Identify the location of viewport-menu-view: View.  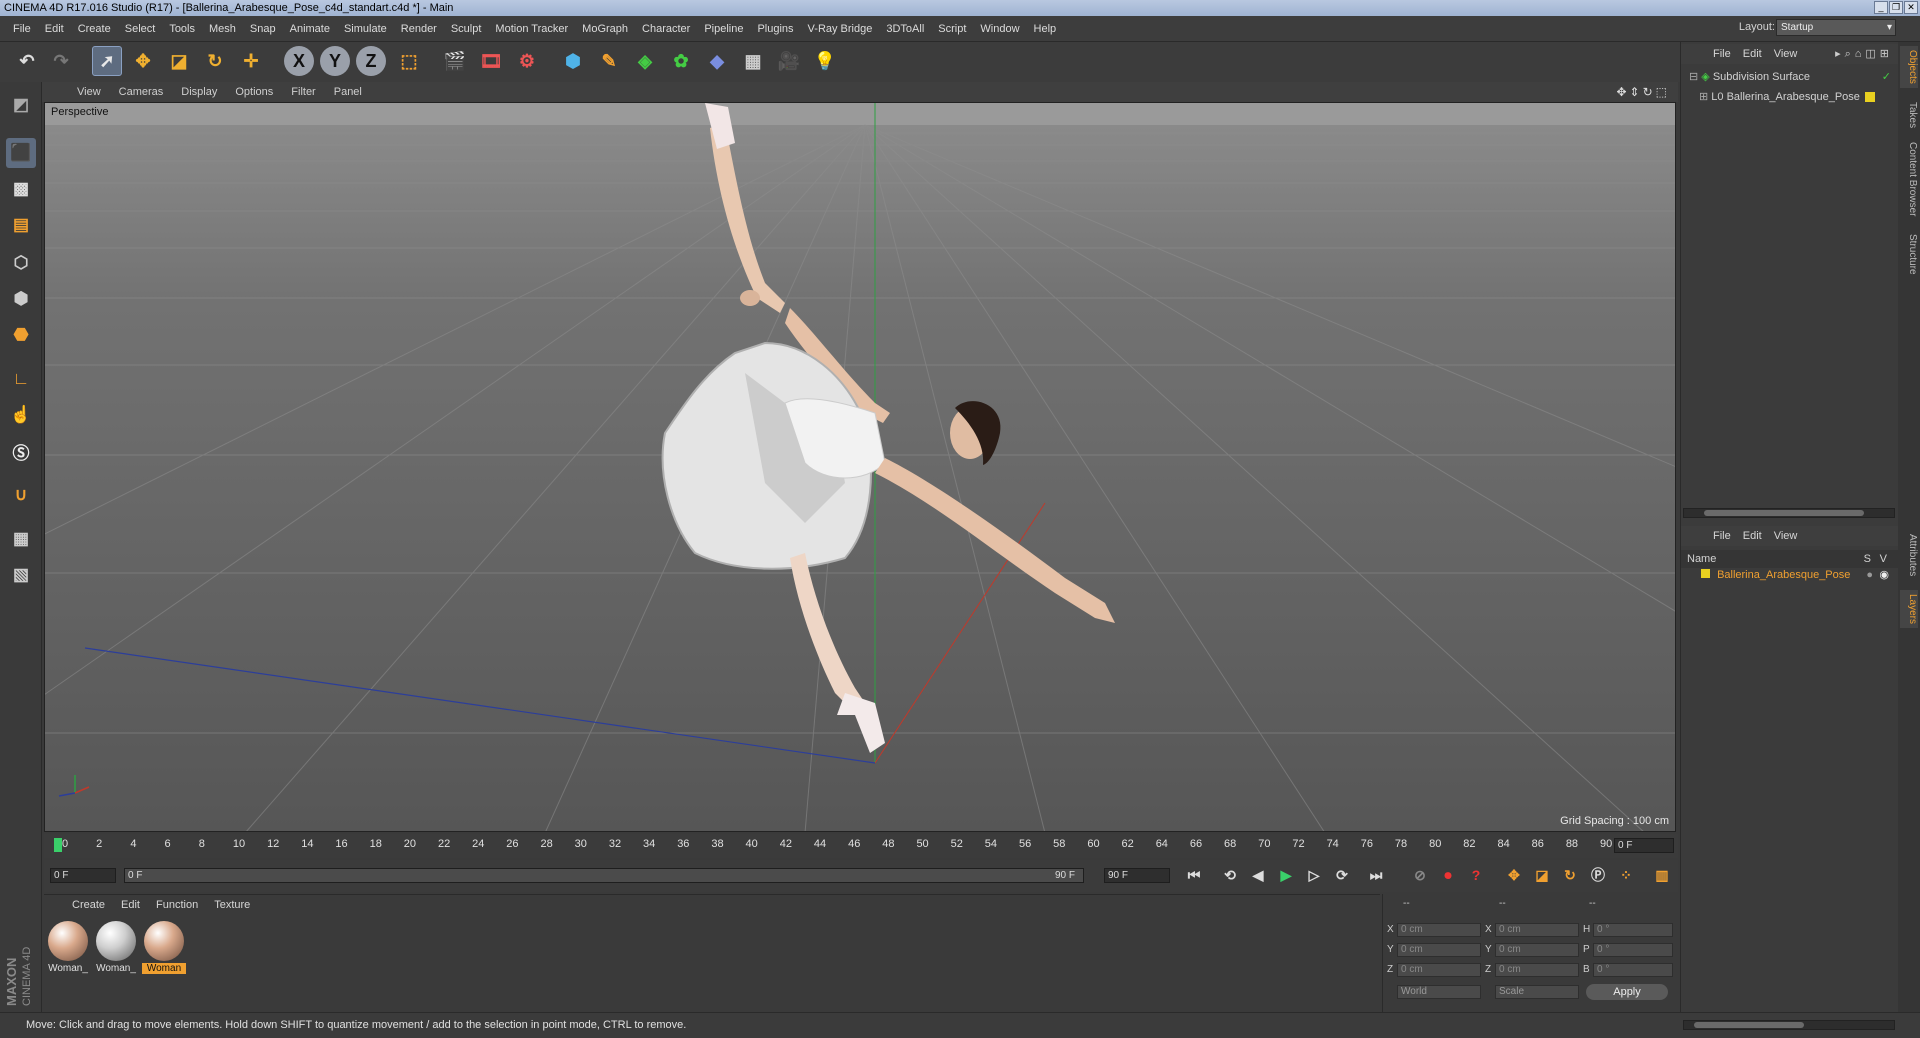
(89, 92).